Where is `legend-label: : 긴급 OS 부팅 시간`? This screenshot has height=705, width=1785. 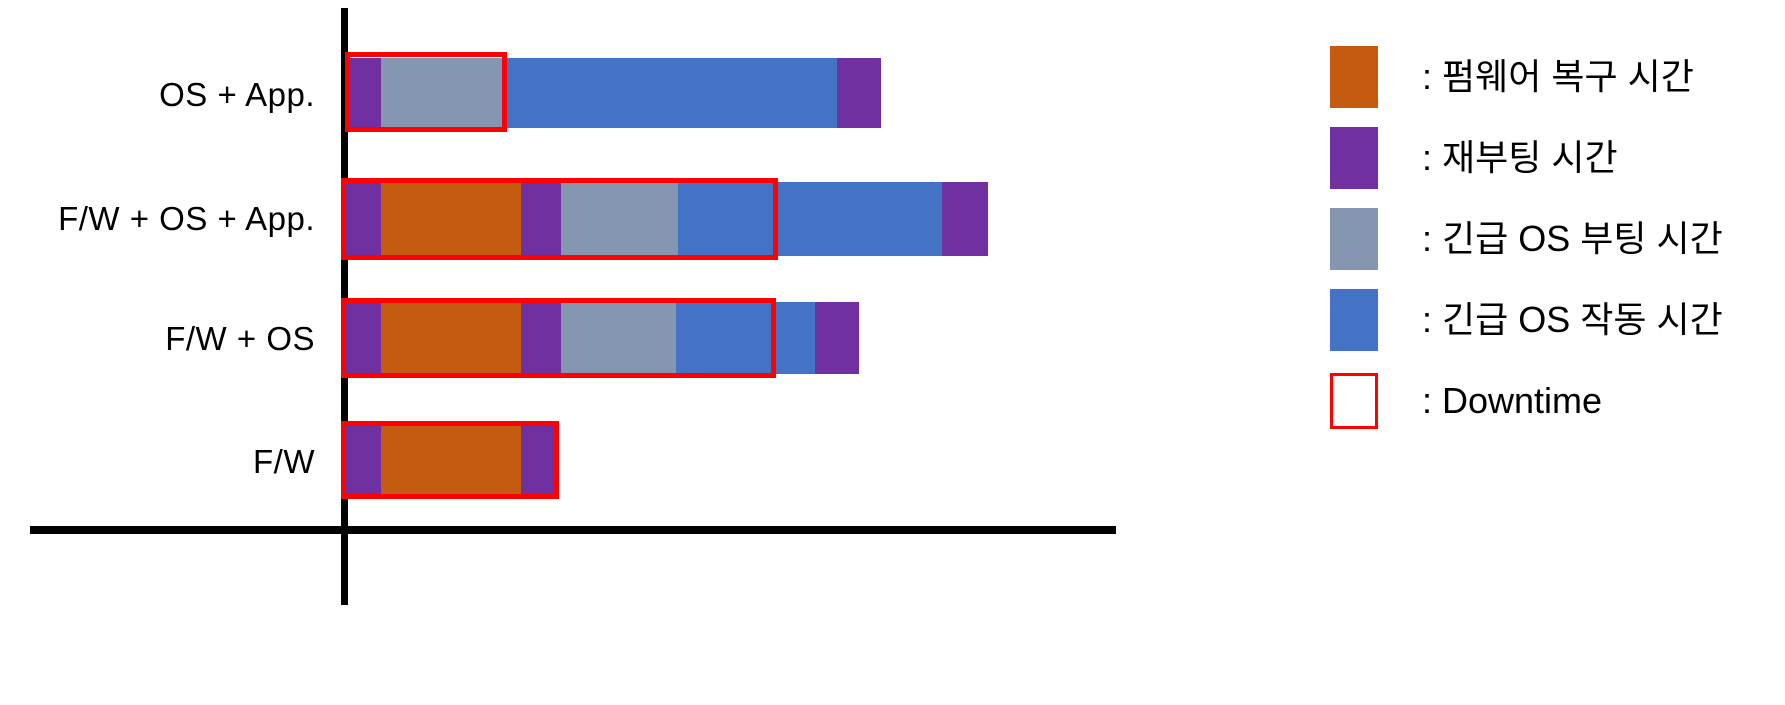
legend-label: : 긴급 OS 부팅 시간 is located at coordinates (1572, 238).